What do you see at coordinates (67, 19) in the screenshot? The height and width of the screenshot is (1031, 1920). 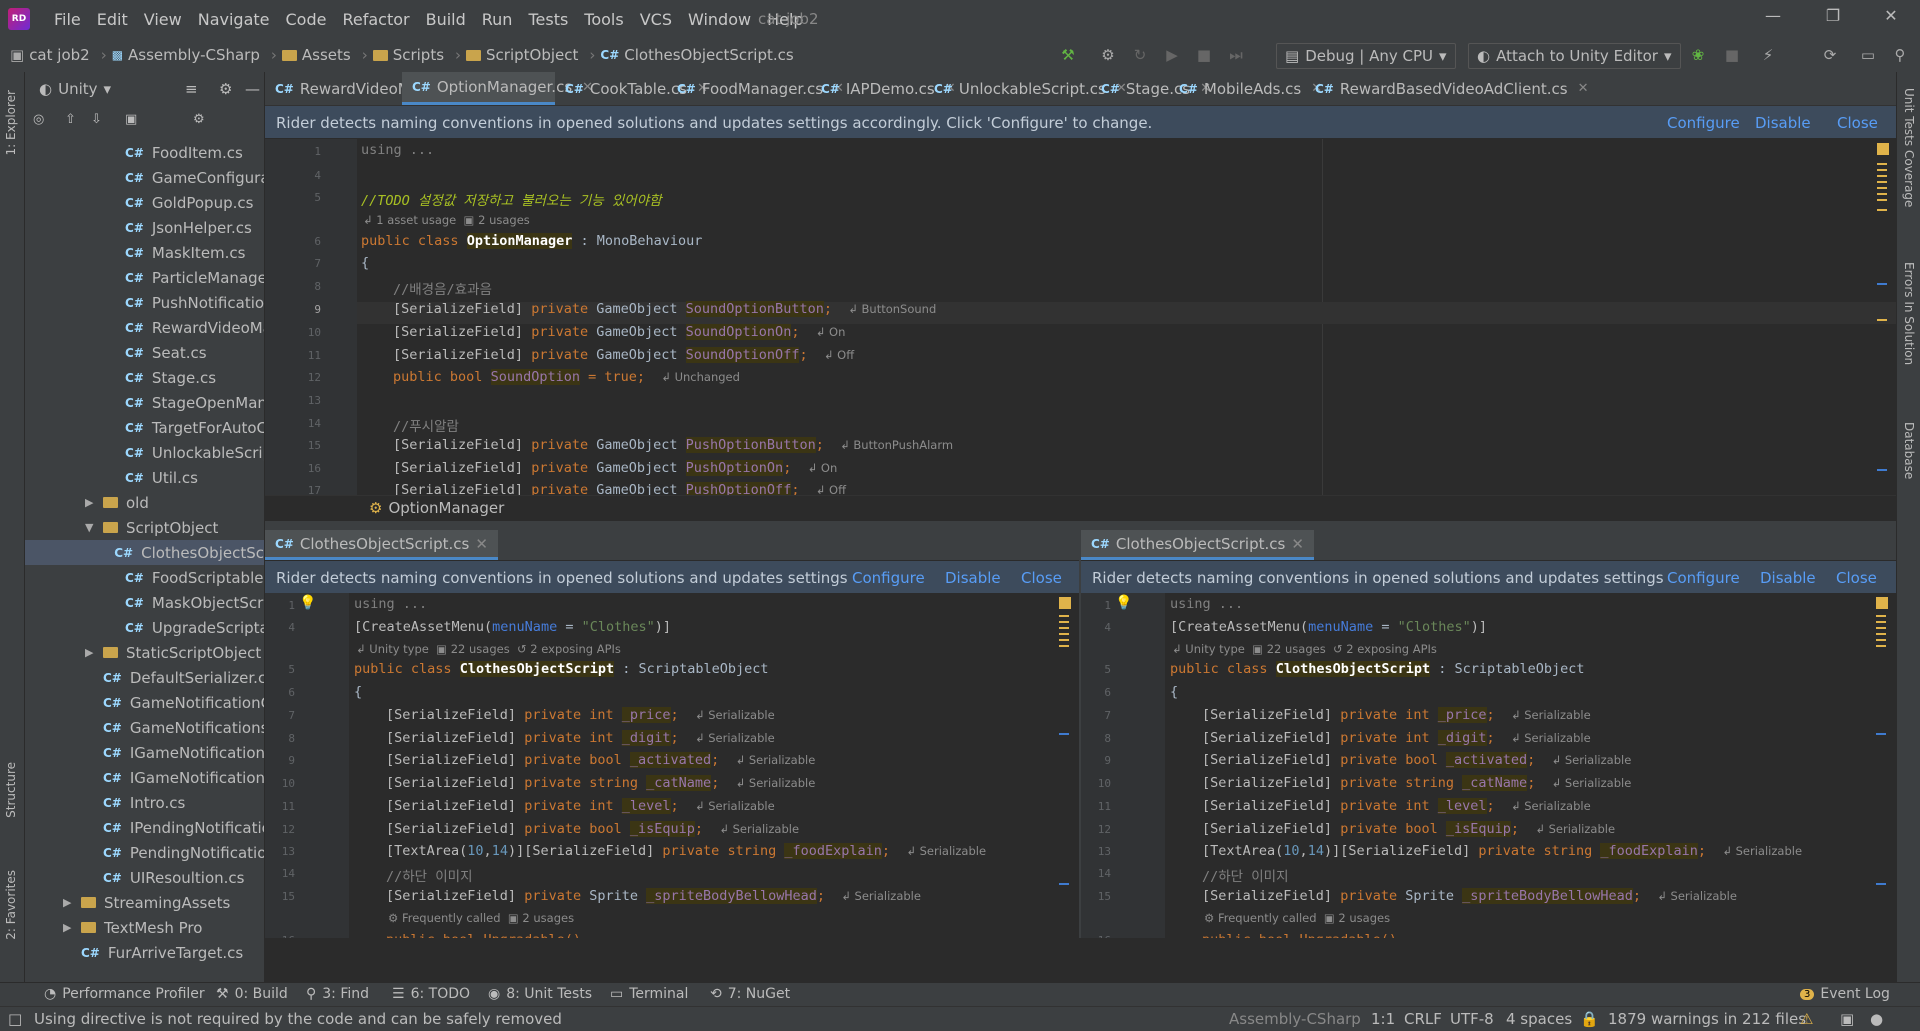 I see `menu-file: File` at bounding box center [67, 19].